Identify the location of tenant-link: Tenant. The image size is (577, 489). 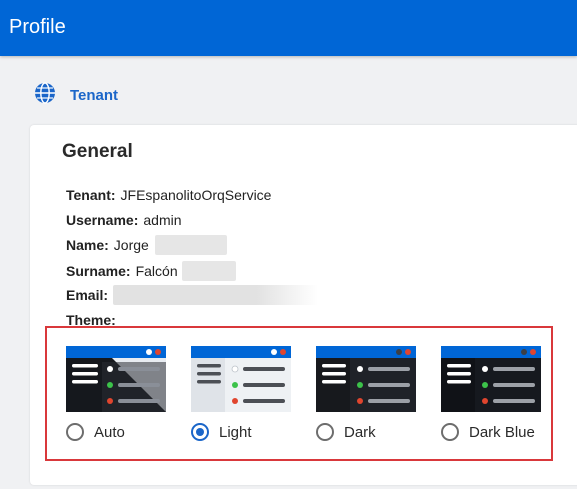
(76, 95).